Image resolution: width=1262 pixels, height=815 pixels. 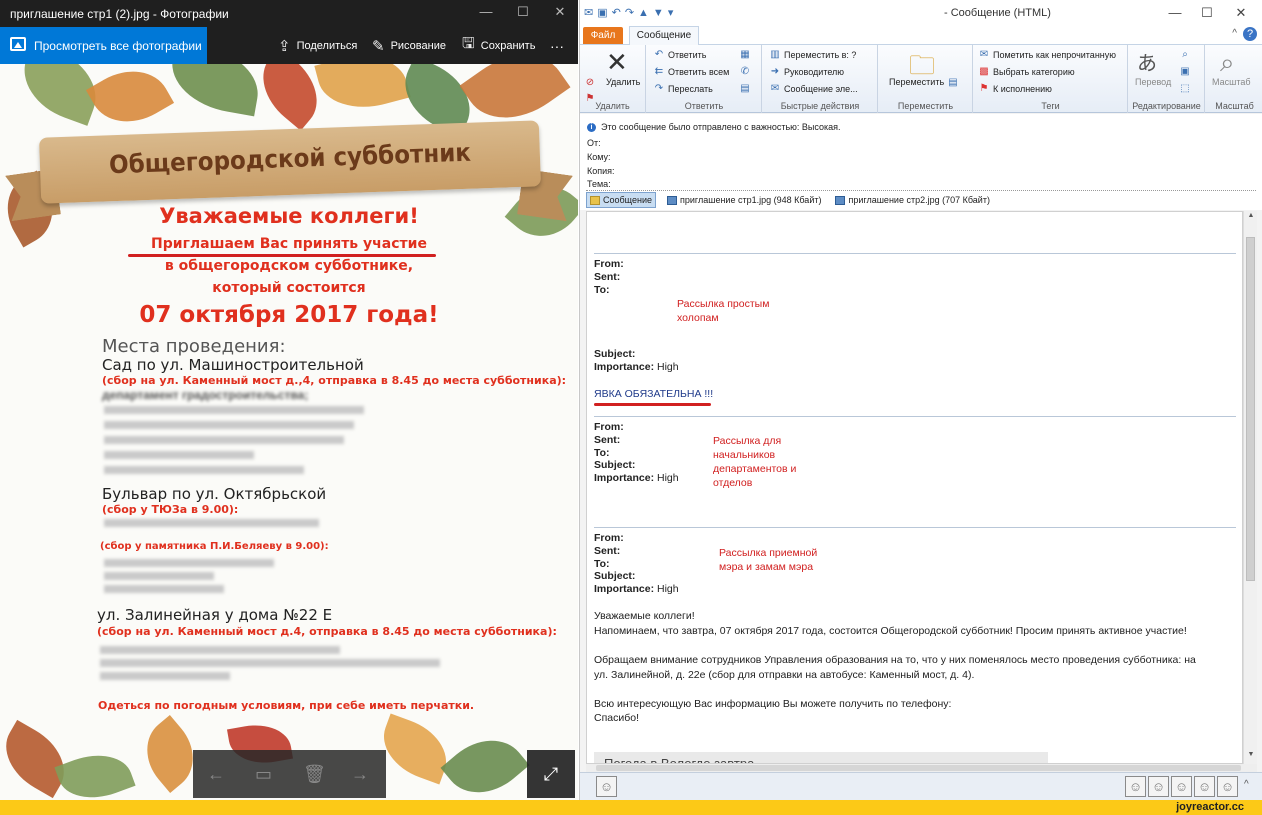 I want to click on ribbon-group-delete: ✕ ⊘ Удалить ⚑ Удалить, so click(x=613, y=79).